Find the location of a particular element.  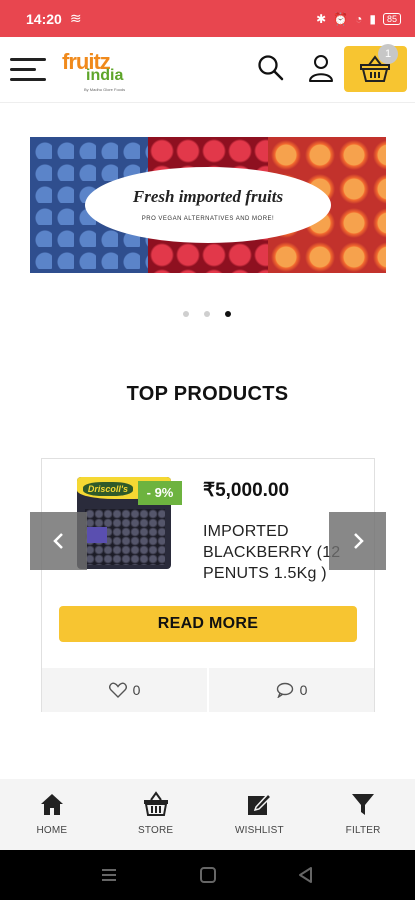

cart-count-badge: 1 is located at coordinates (388, 54).